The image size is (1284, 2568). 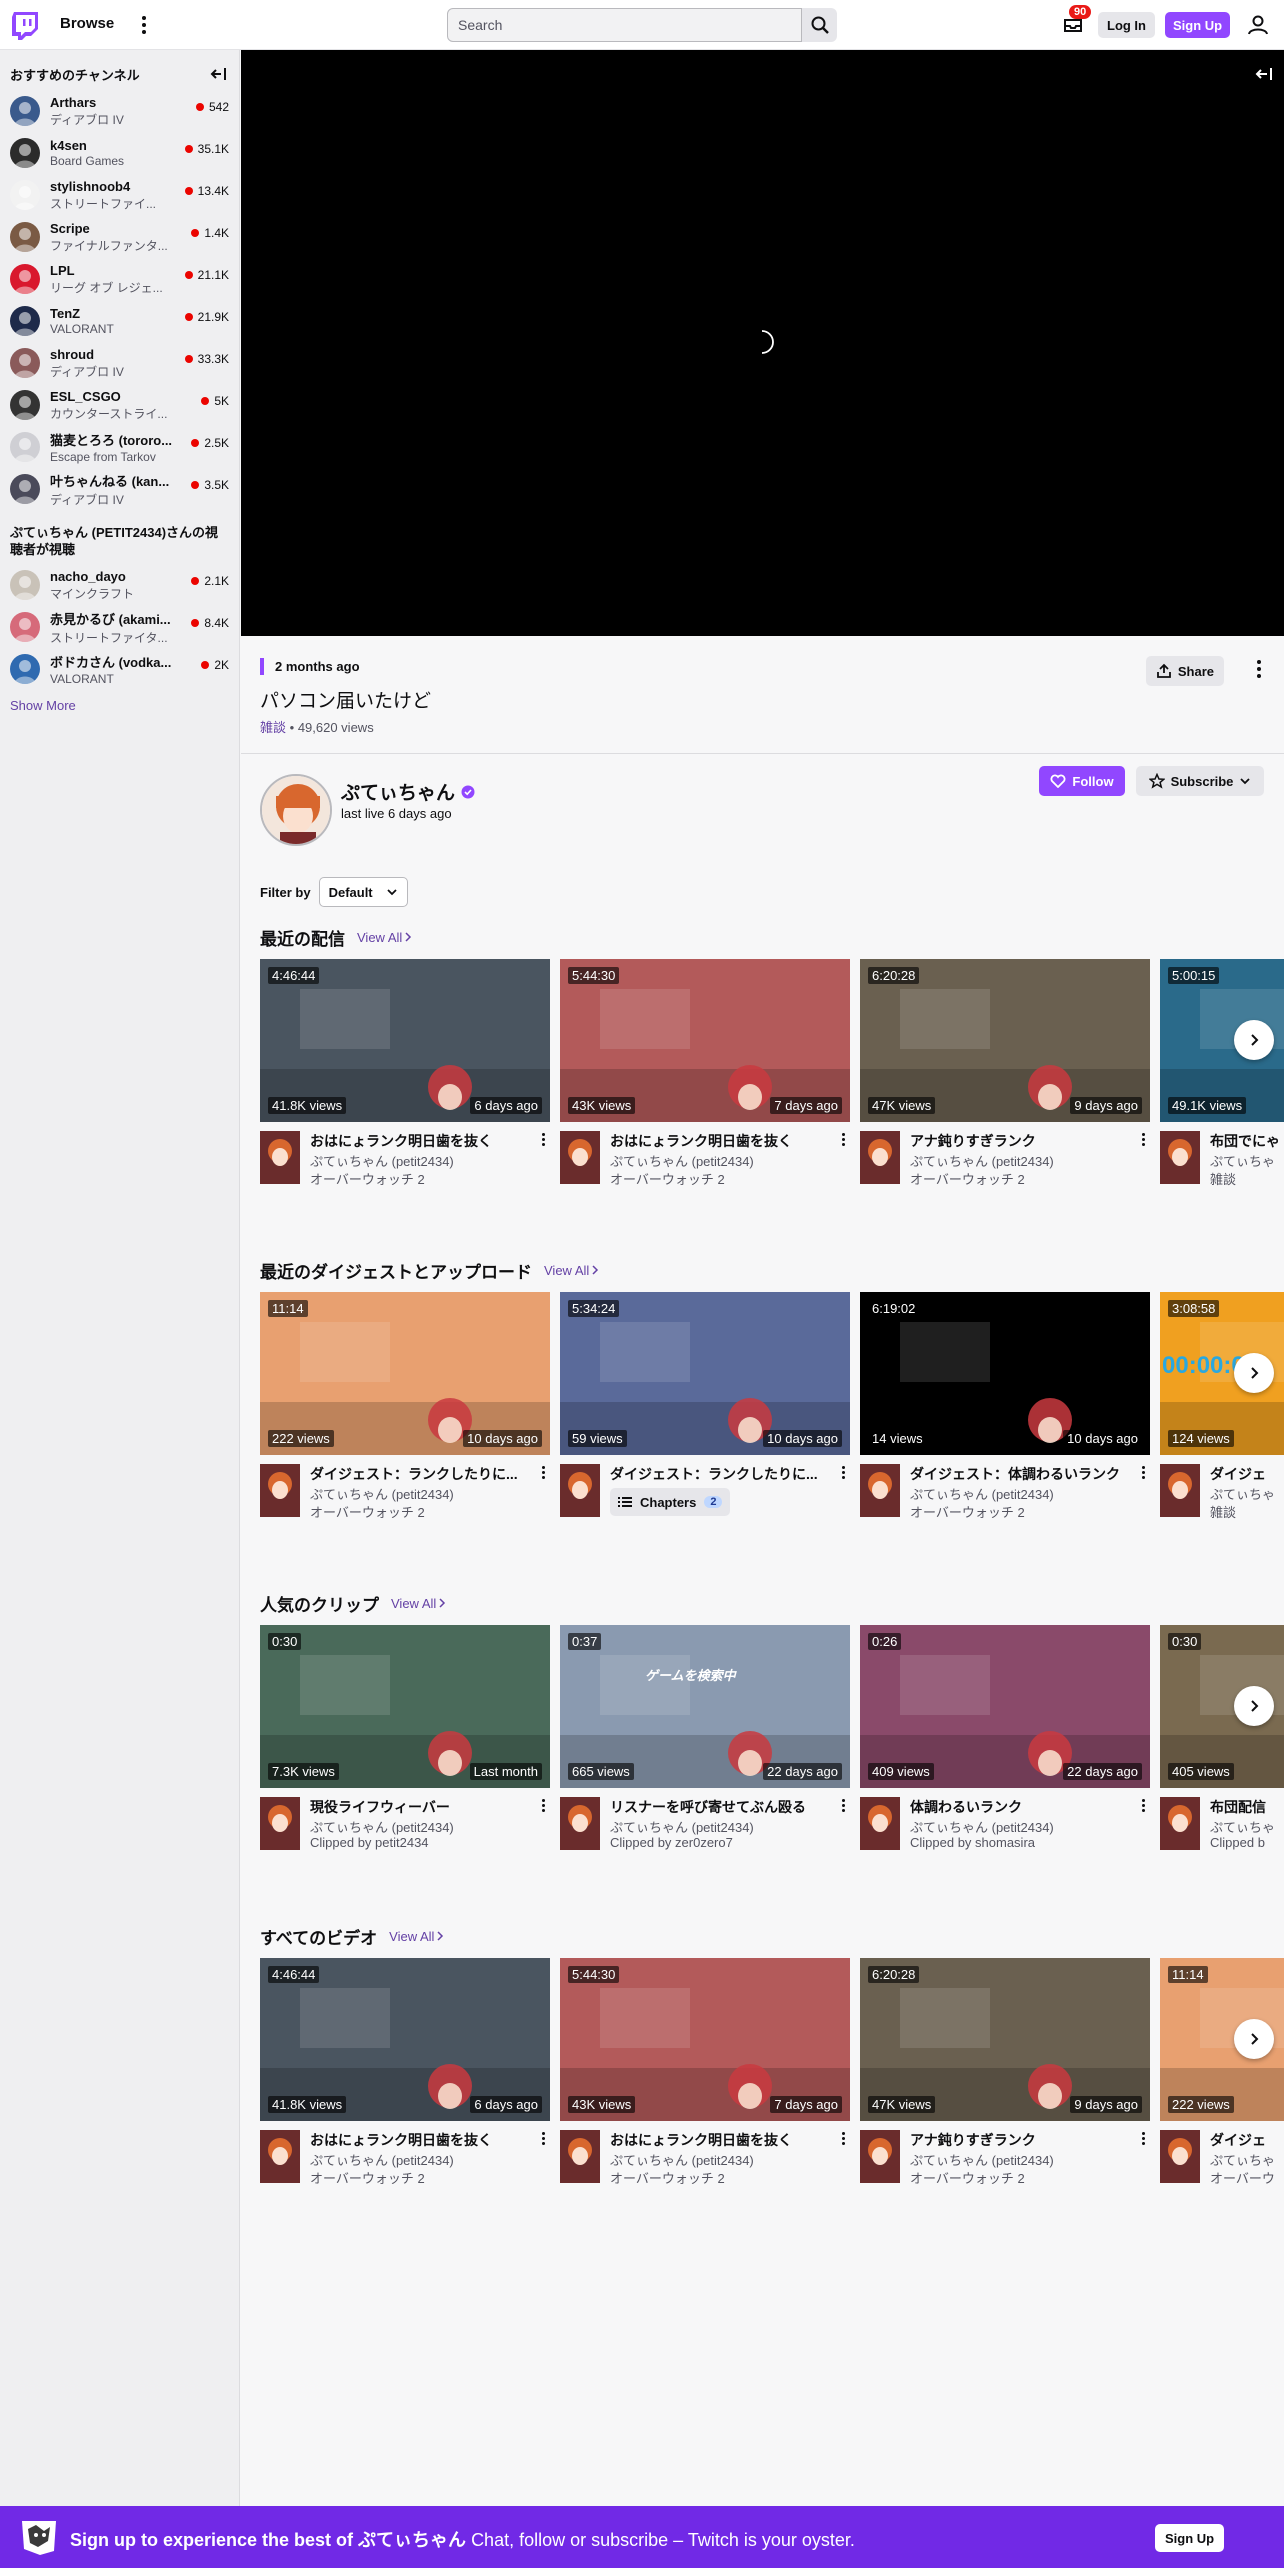 What do you see at coordinates (705, 1040) in the screenshot?
I see `video-thumbnail: 5:44:30 43K views 7 days ago` at bounding box center [705, 1040].